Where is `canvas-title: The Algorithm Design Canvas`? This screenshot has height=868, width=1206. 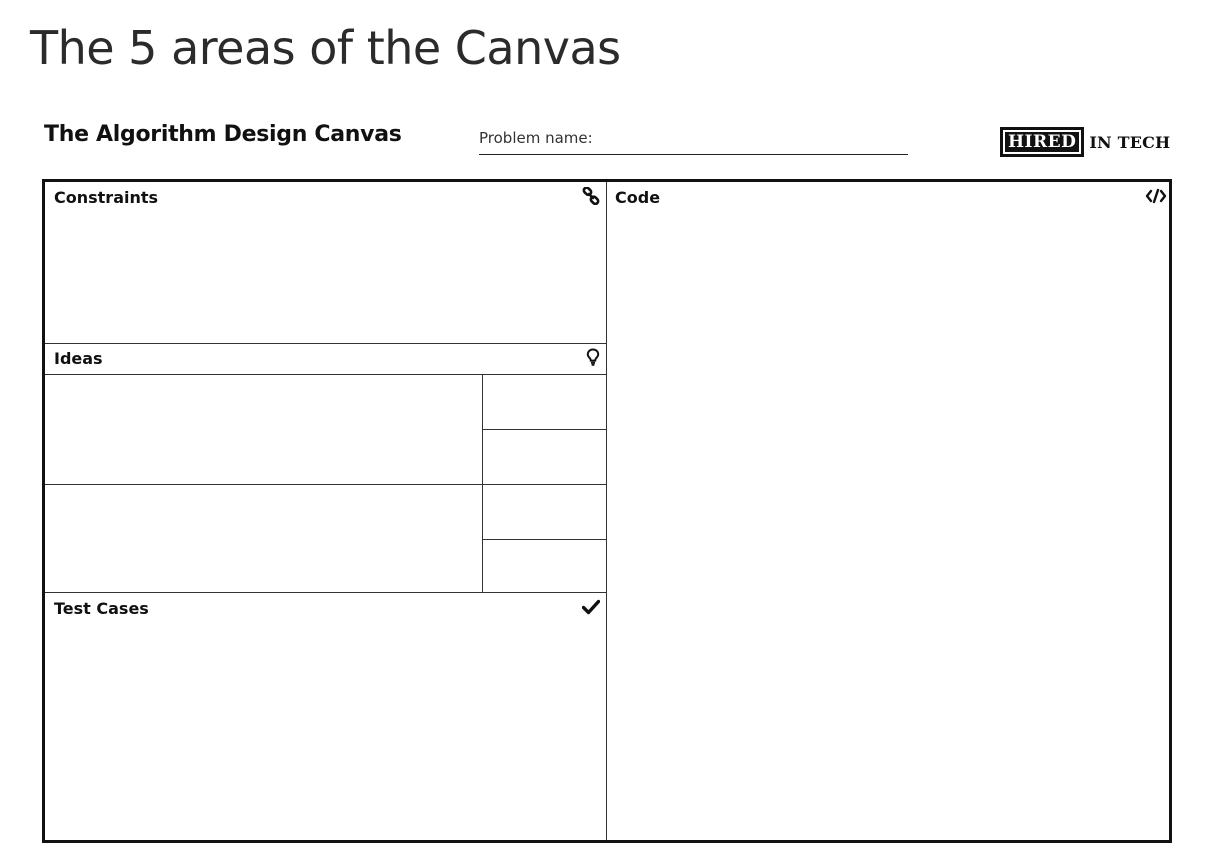
canvas-title: The Algorithm Design Canvas is located at coordinates (223, 134).